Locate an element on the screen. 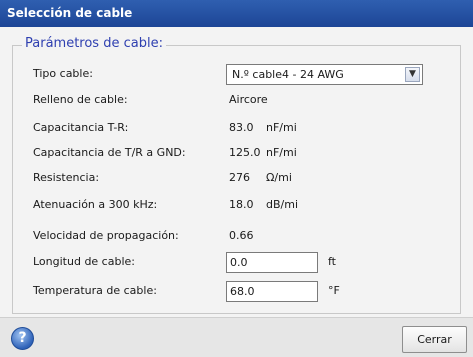  cap-gnd-value: 125.0 is located at coordinates (245, 152).